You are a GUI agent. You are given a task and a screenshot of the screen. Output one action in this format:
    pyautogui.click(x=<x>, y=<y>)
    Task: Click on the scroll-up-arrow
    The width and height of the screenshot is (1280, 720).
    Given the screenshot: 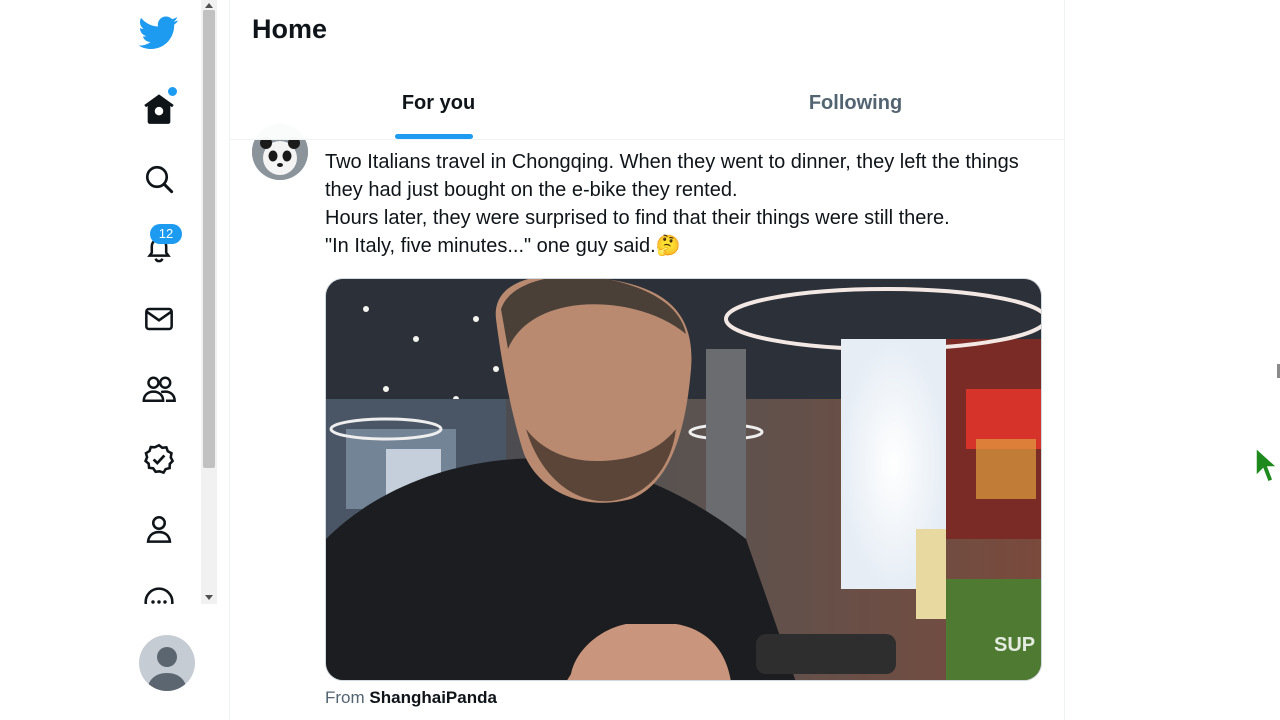 What is the action you would take?
    pyautogui.click(x=209, y=5)
    